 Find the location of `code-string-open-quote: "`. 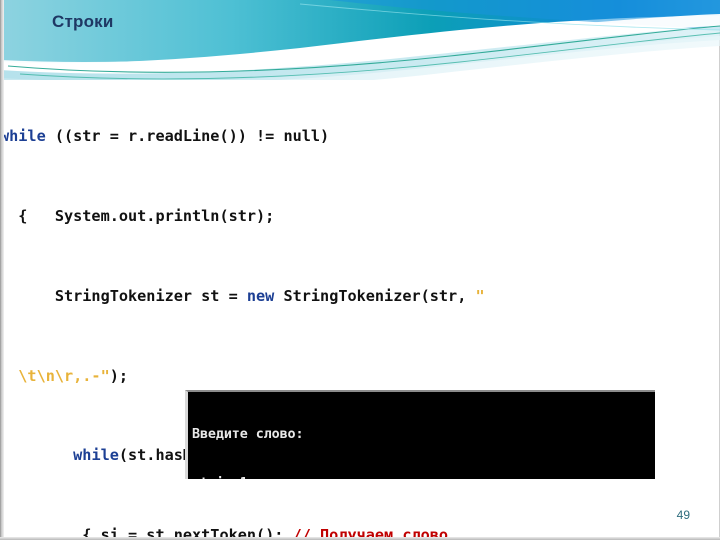

code-string-open-quote: " is located at coordinates (480, 295).